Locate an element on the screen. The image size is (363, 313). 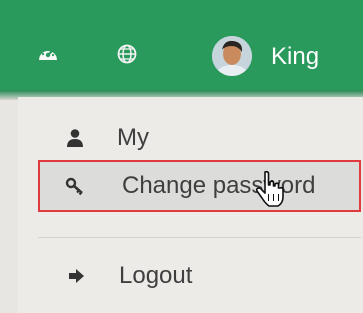
globe-icon is located at coordinates (127, 54).